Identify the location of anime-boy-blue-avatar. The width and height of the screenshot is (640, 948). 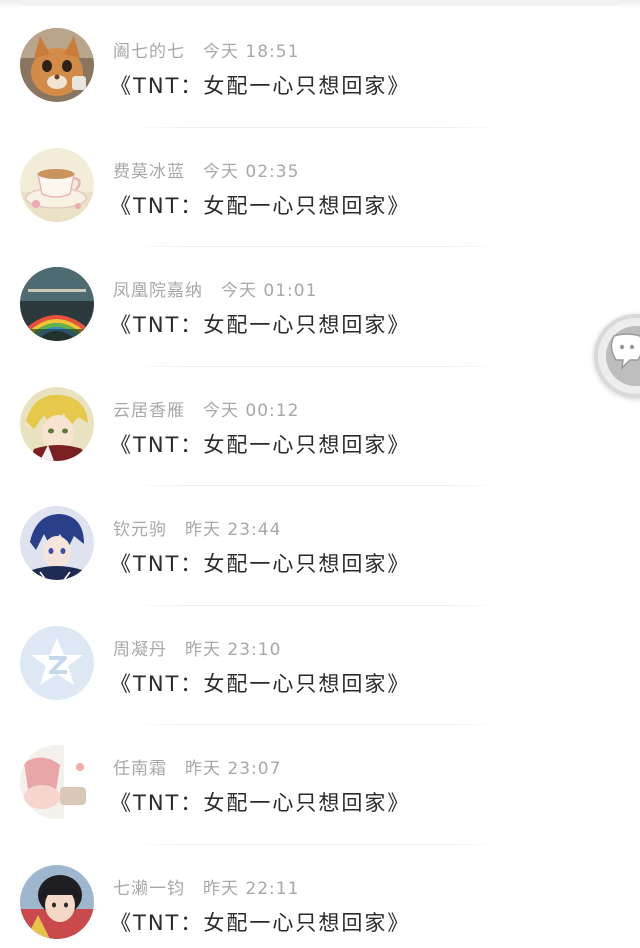
(57, 543).